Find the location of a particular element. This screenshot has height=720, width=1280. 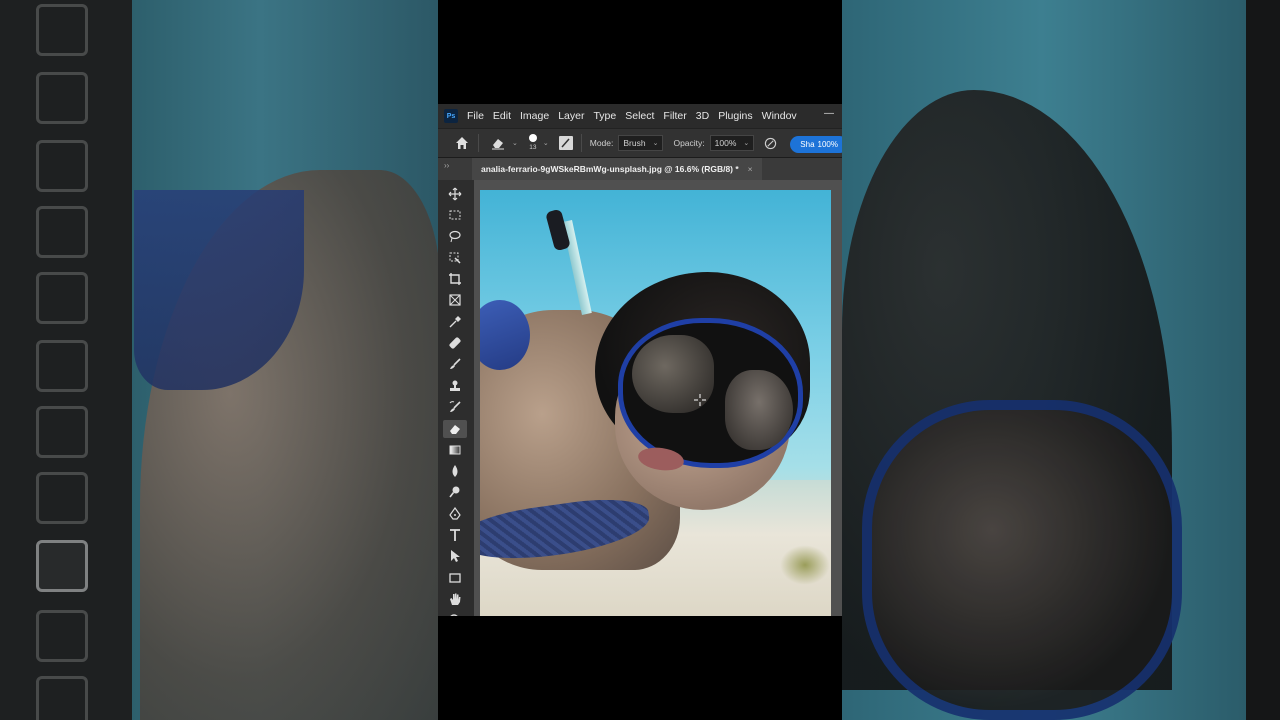

share-button: Sha 100% is located at coordinates (816, 144).